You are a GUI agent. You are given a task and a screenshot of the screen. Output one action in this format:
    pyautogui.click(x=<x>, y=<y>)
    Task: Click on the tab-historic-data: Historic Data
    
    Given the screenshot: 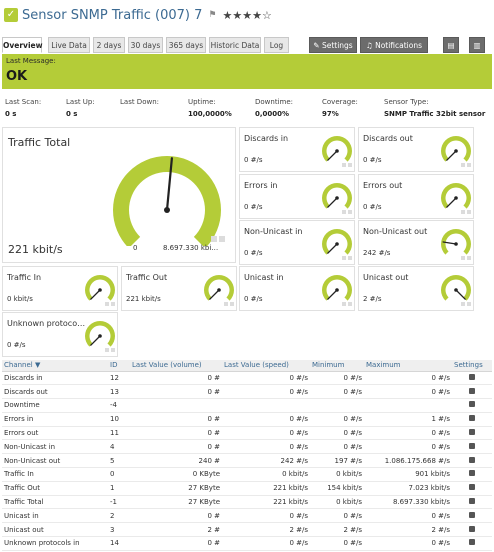 What is the action you would take?
    pyautogui.click(x=235, y=45)
    